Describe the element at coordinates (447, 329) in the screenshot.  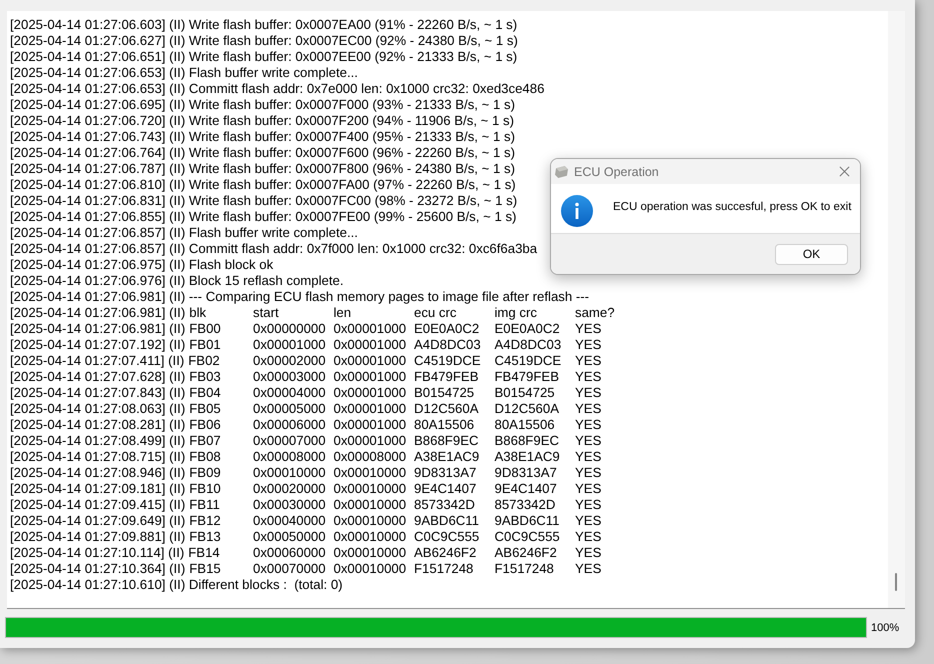
I see `table-cell-text: E0E0A0C2` at that location.